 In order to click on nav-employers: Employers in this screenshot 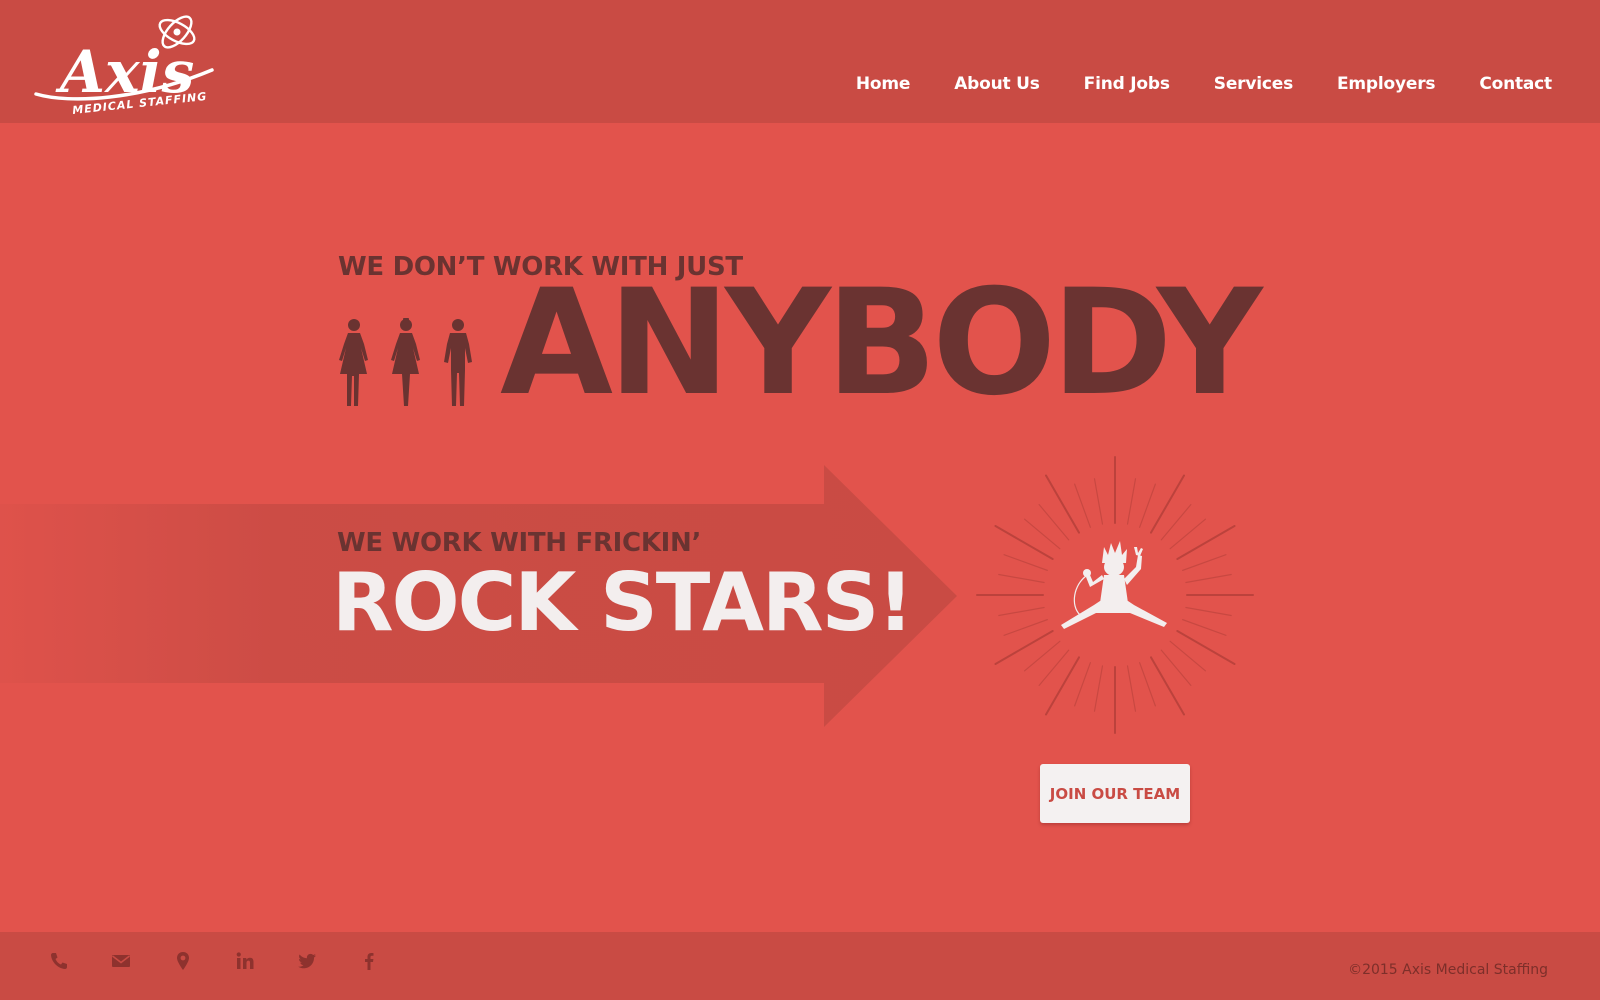, I will do `click(1386, 84)`.